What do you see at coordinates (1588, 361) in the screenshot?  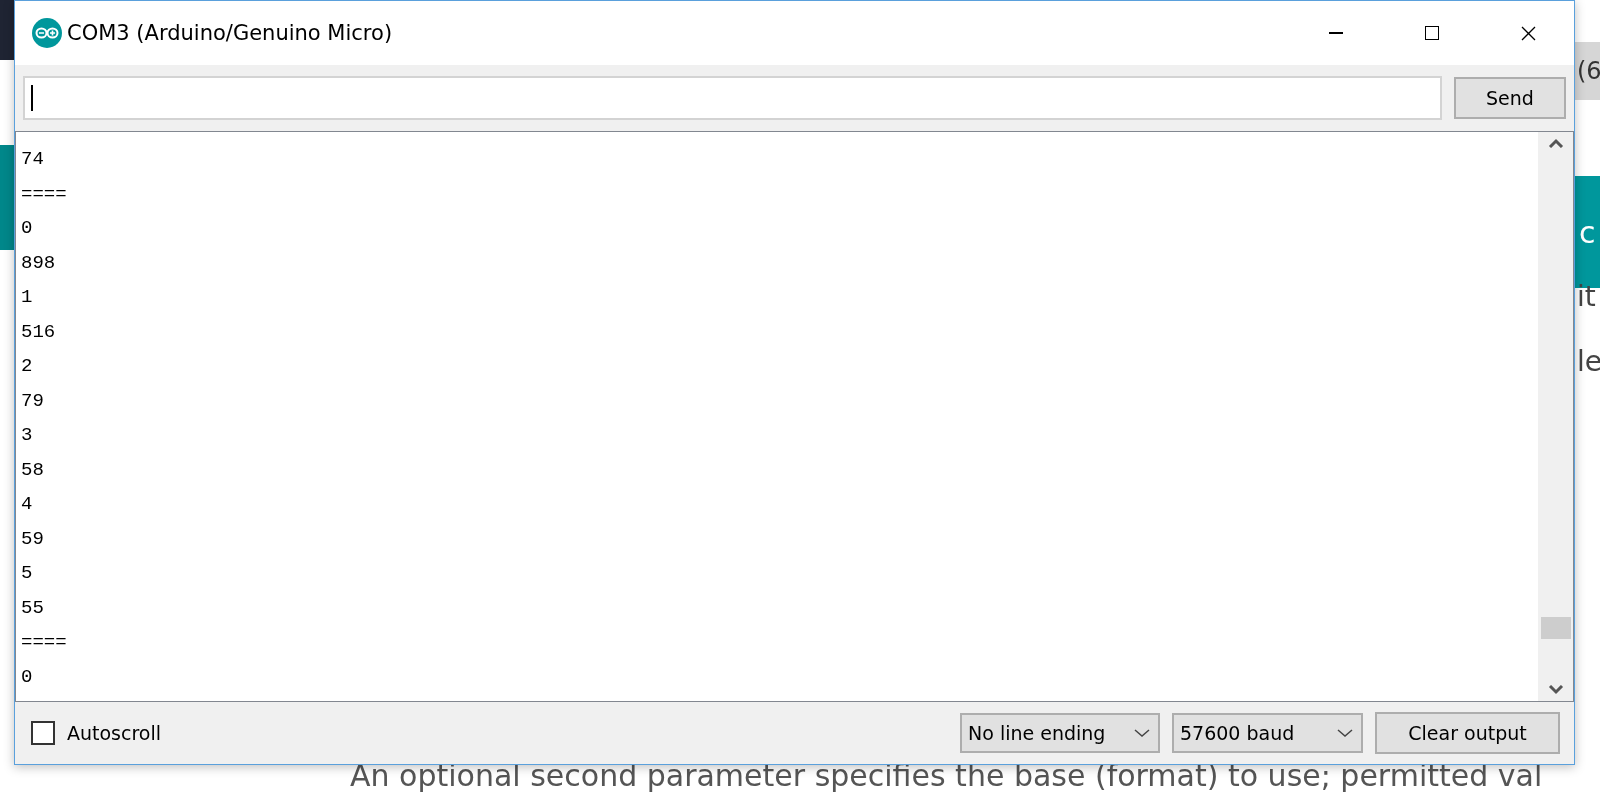 I see `page-text: le` at bounding box center [1588, 361].